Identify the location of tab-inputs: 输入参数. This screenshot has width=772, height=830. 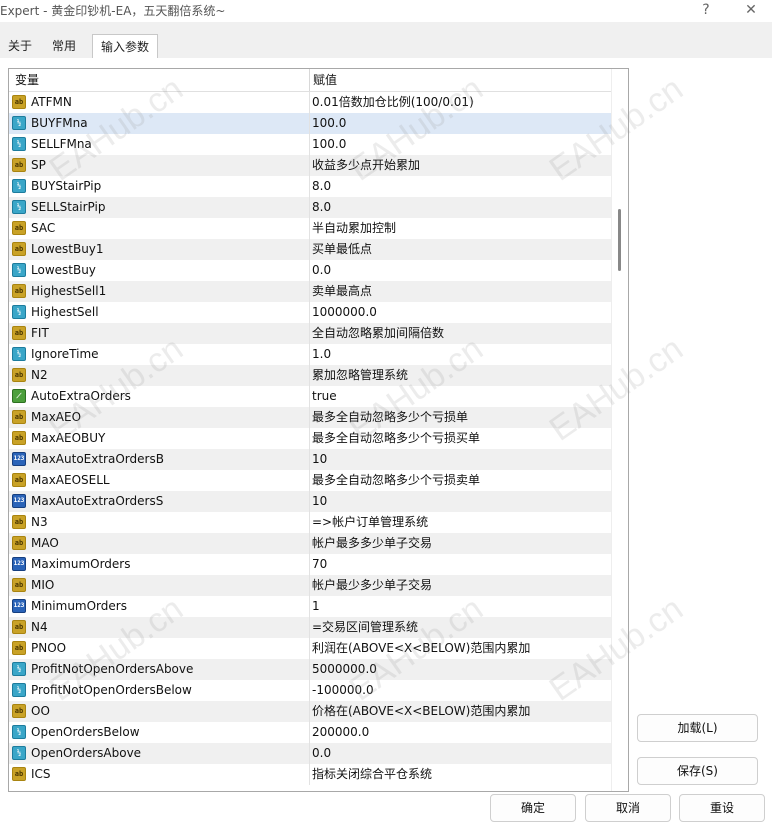
(125, 47).